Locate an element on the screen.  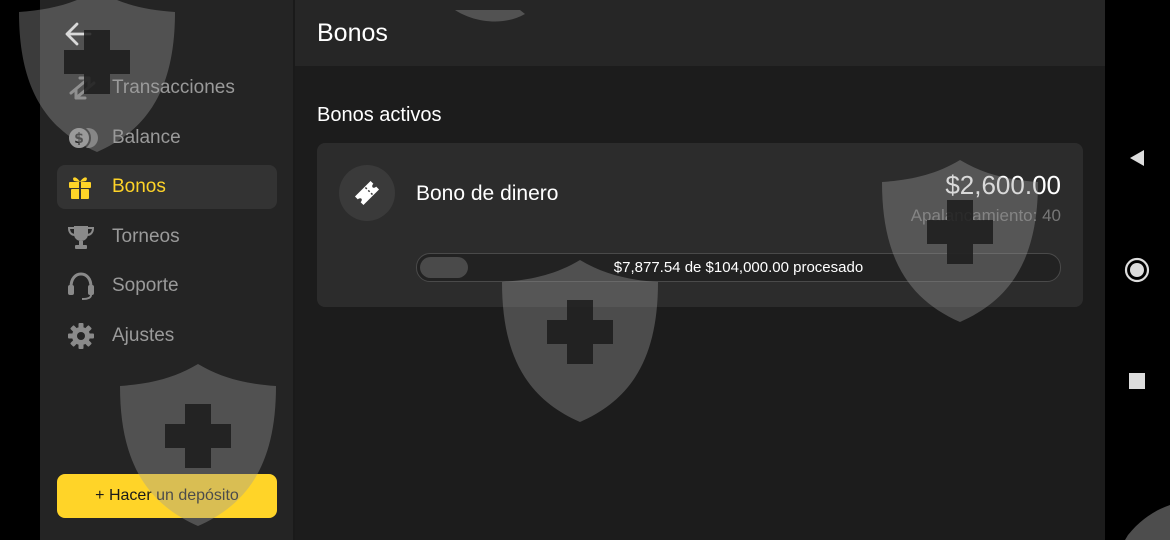
sidebar-item-soporte: Soporte is located at coordinates (167, 286).